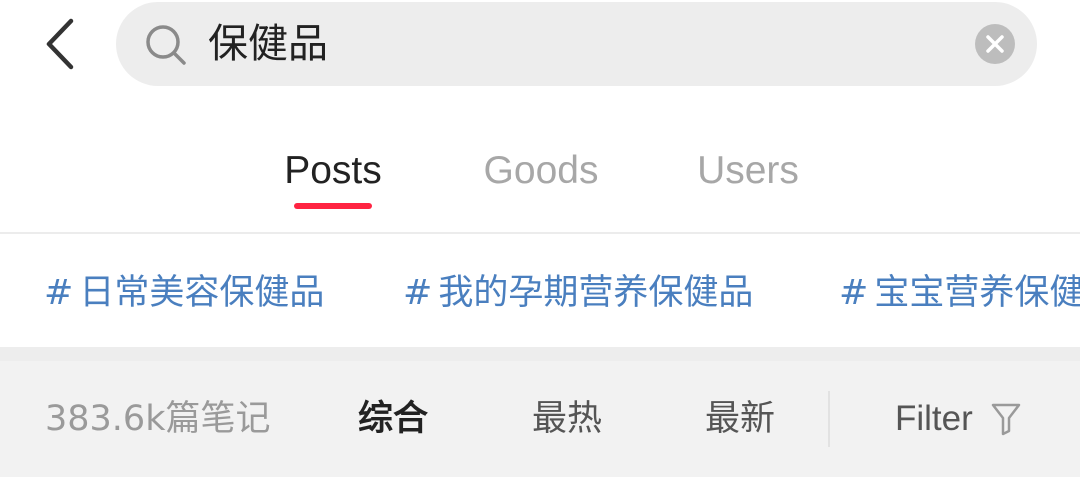 The image size is (1080, 487). I want to click on sort-hottest: 最热, so click(567, 419).